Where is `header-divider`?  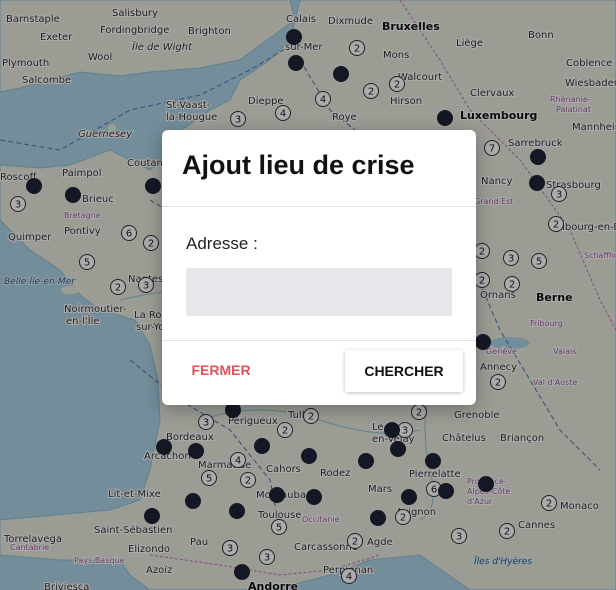
header-divider is located at coordinates (319, 206).